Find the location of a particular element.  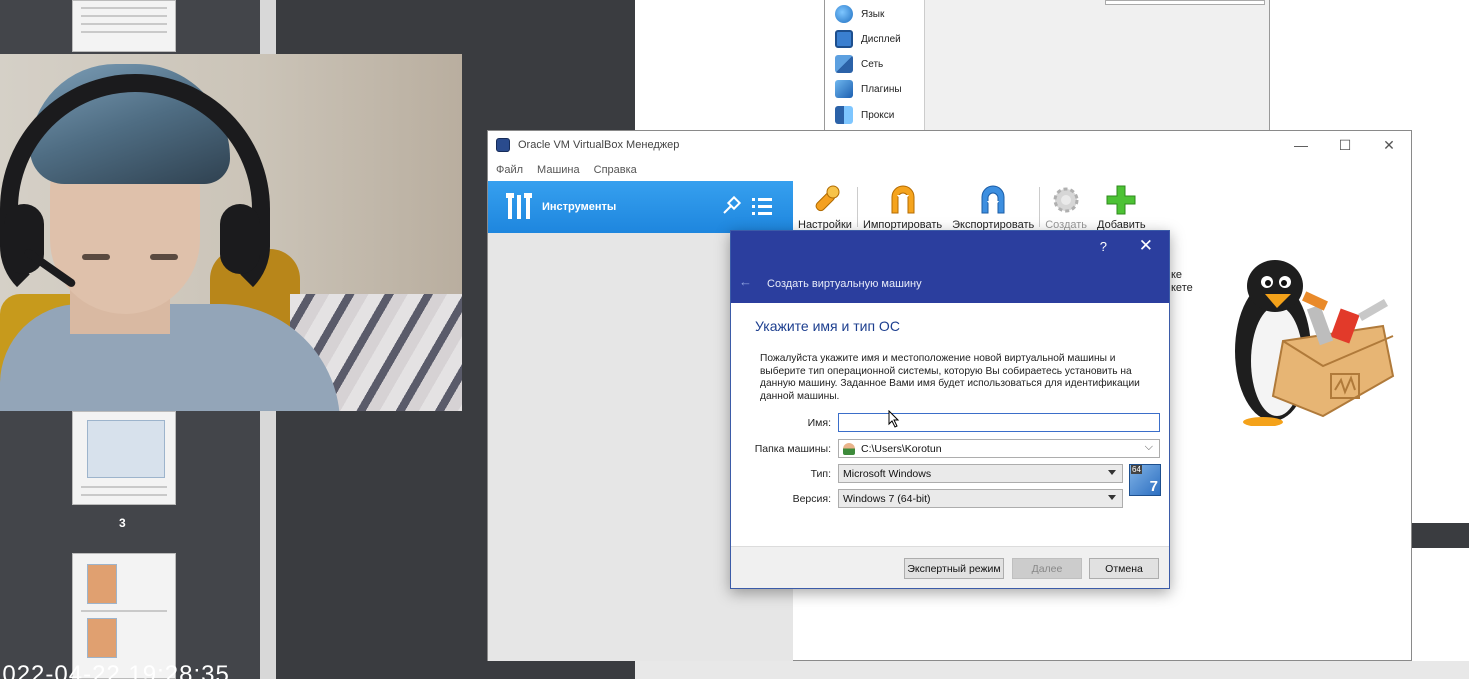

wizard-footer: Экспертный режим Далее Отмена is located at coordinates (950, 567).